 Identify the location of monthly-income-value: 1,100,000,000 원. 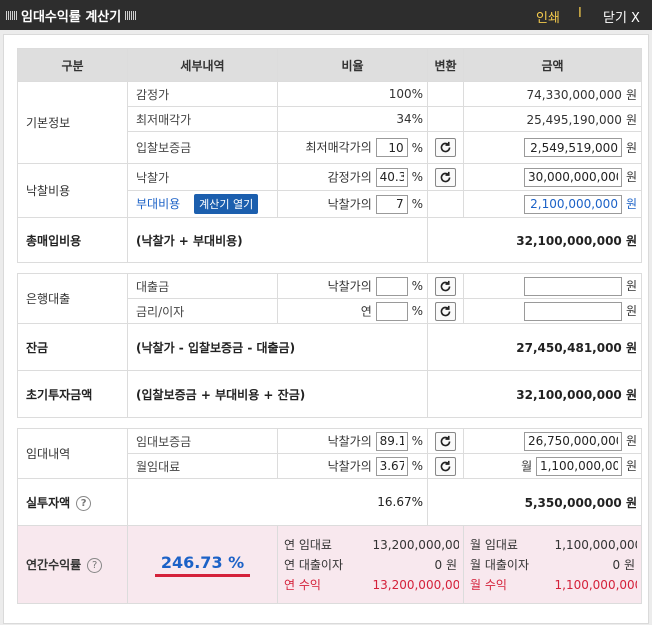
(596, 585).